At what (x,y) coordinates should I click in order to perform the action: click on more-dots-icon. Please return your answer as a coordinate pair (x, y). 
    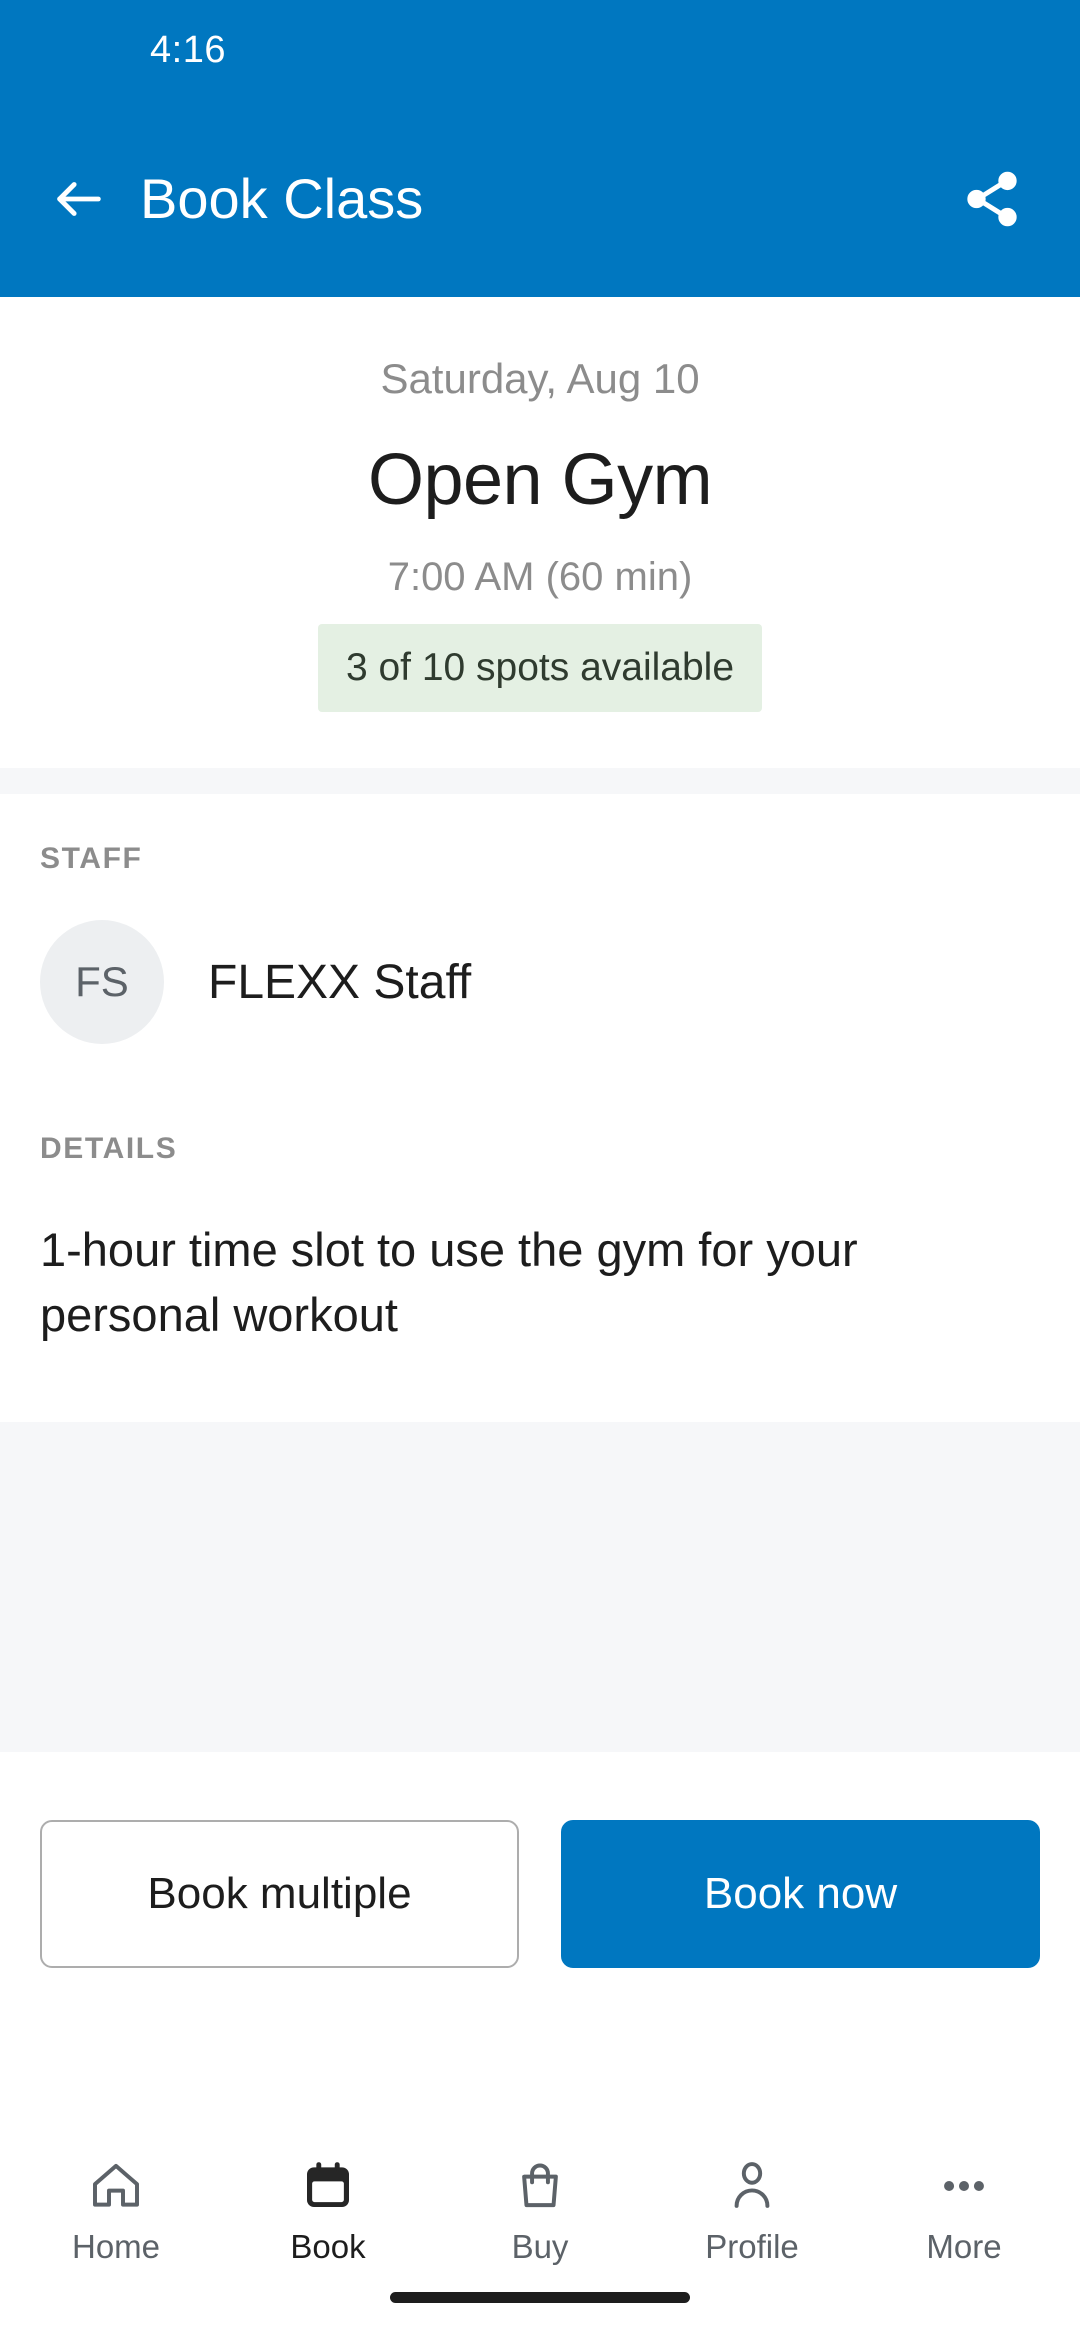
    Looking at the image, I should click on (964, 2183).